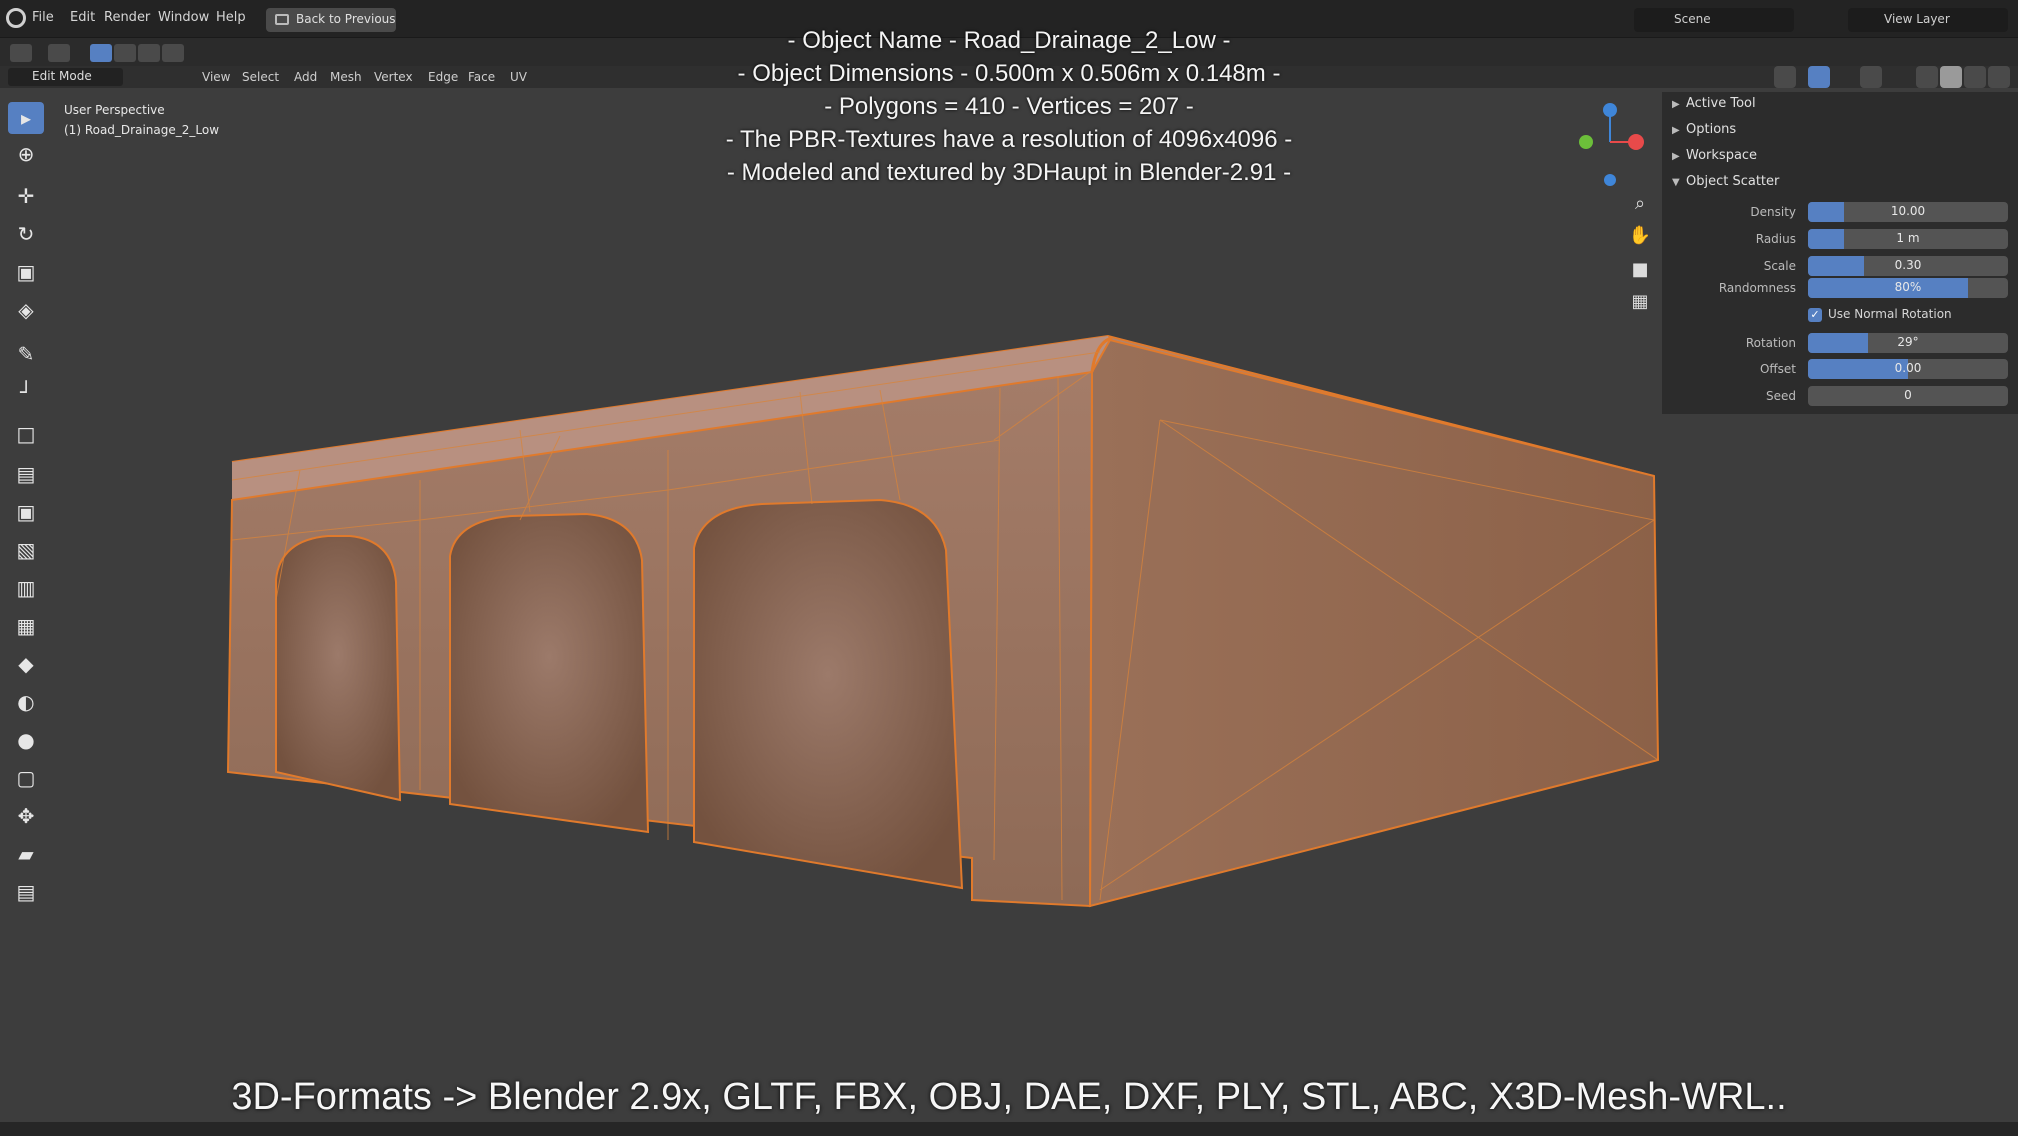  I want to click on scale-slider: 0.30, so click(1908, 266).